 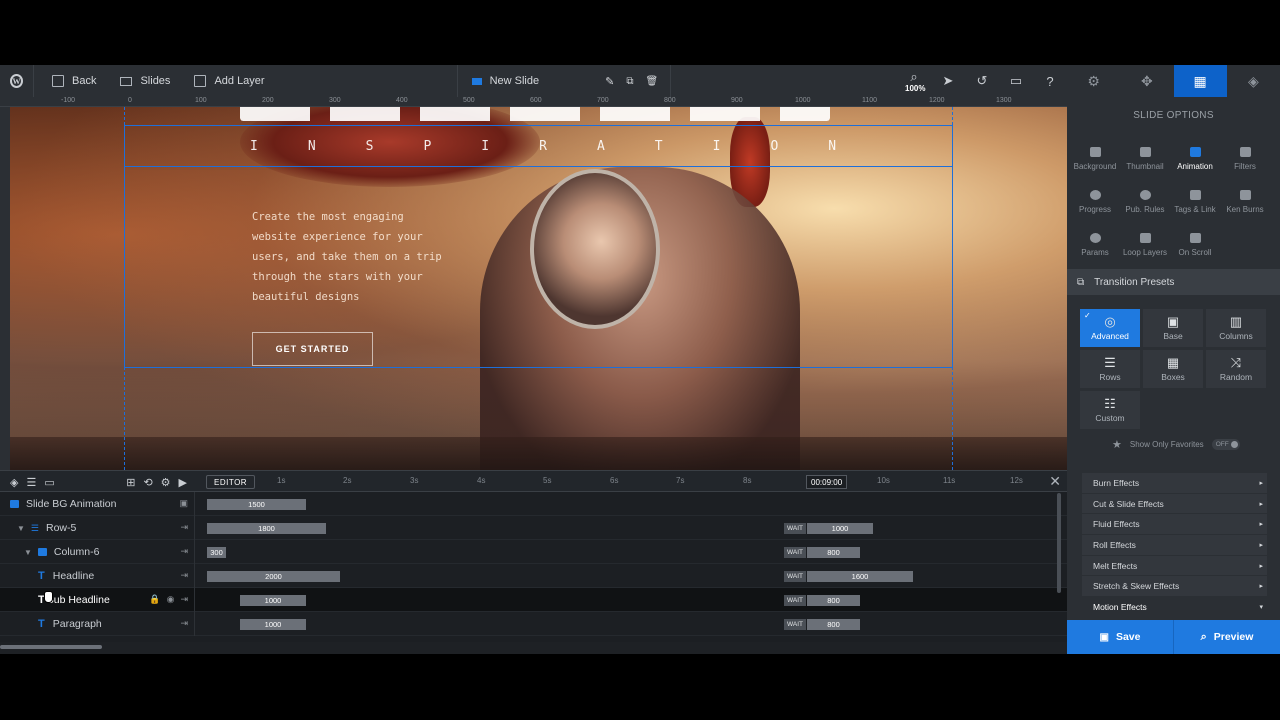 I want to click on effect-category: Melt Effects ▸, so click(x=1174, y=566).